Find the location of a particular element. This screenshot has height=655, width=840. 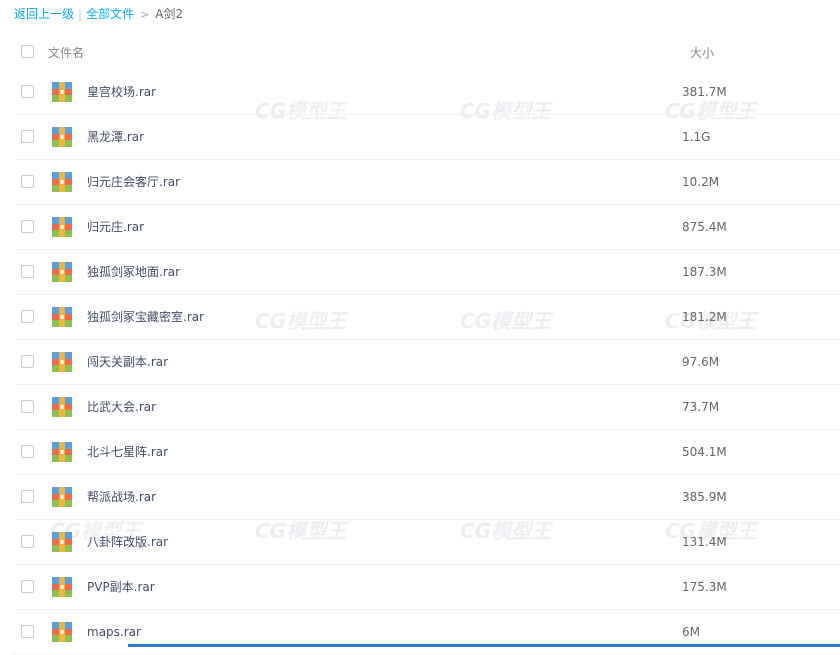

current-folder: A剑2 is located at coordinates (169, 14).